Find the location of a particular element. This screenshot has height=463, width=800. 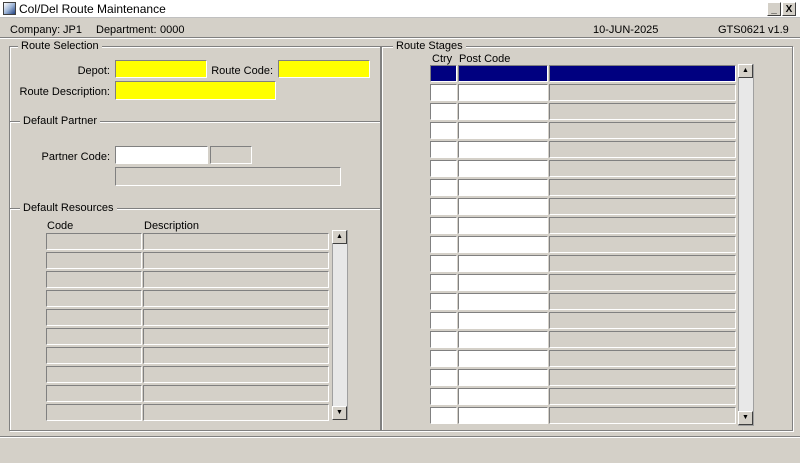

department-label: Department: is located at coordinates (126, 30).